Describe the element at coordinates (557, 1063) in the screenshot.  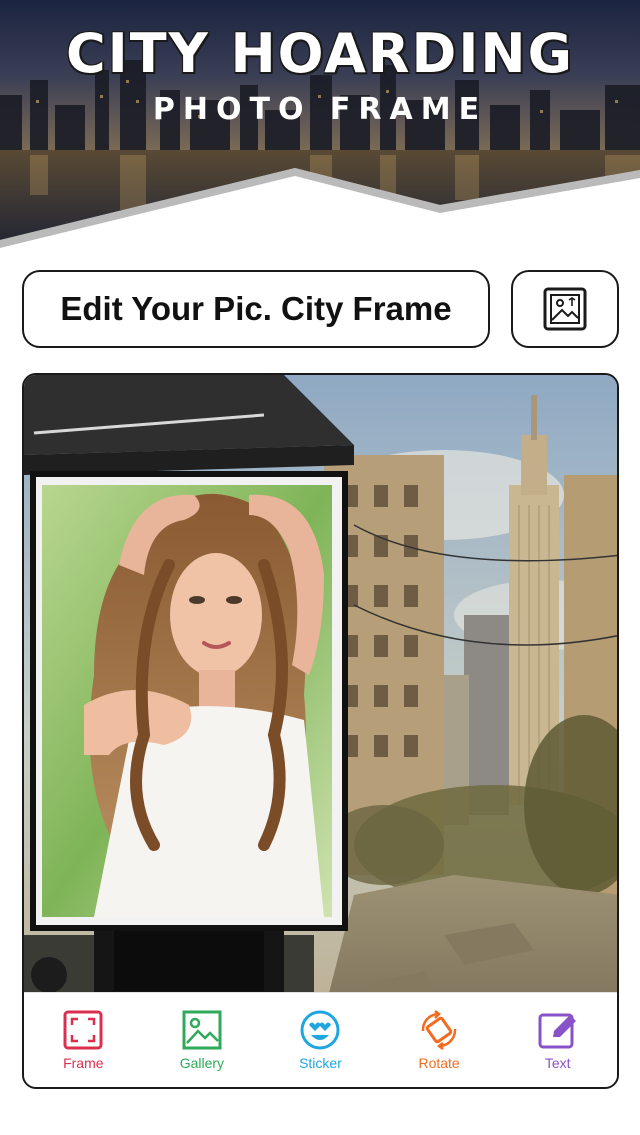
I see `text-tool-label: Text` at that location.